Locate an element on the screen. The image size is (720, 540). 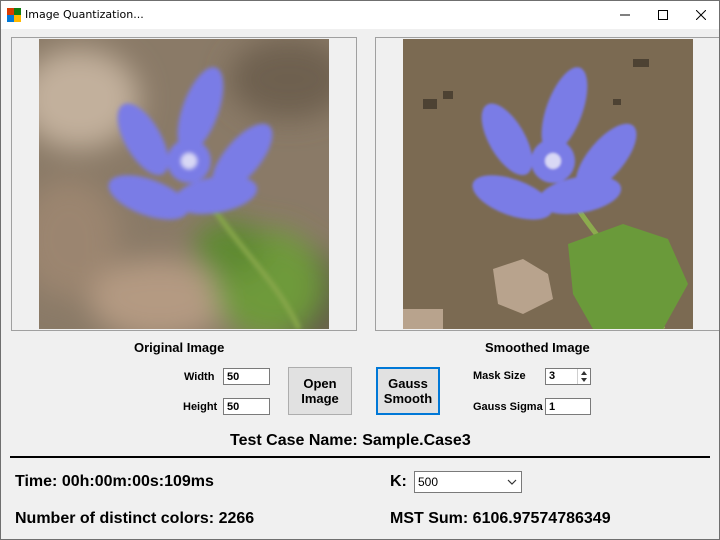
mask-size-value: 3 is located at coordinates (552, 376).